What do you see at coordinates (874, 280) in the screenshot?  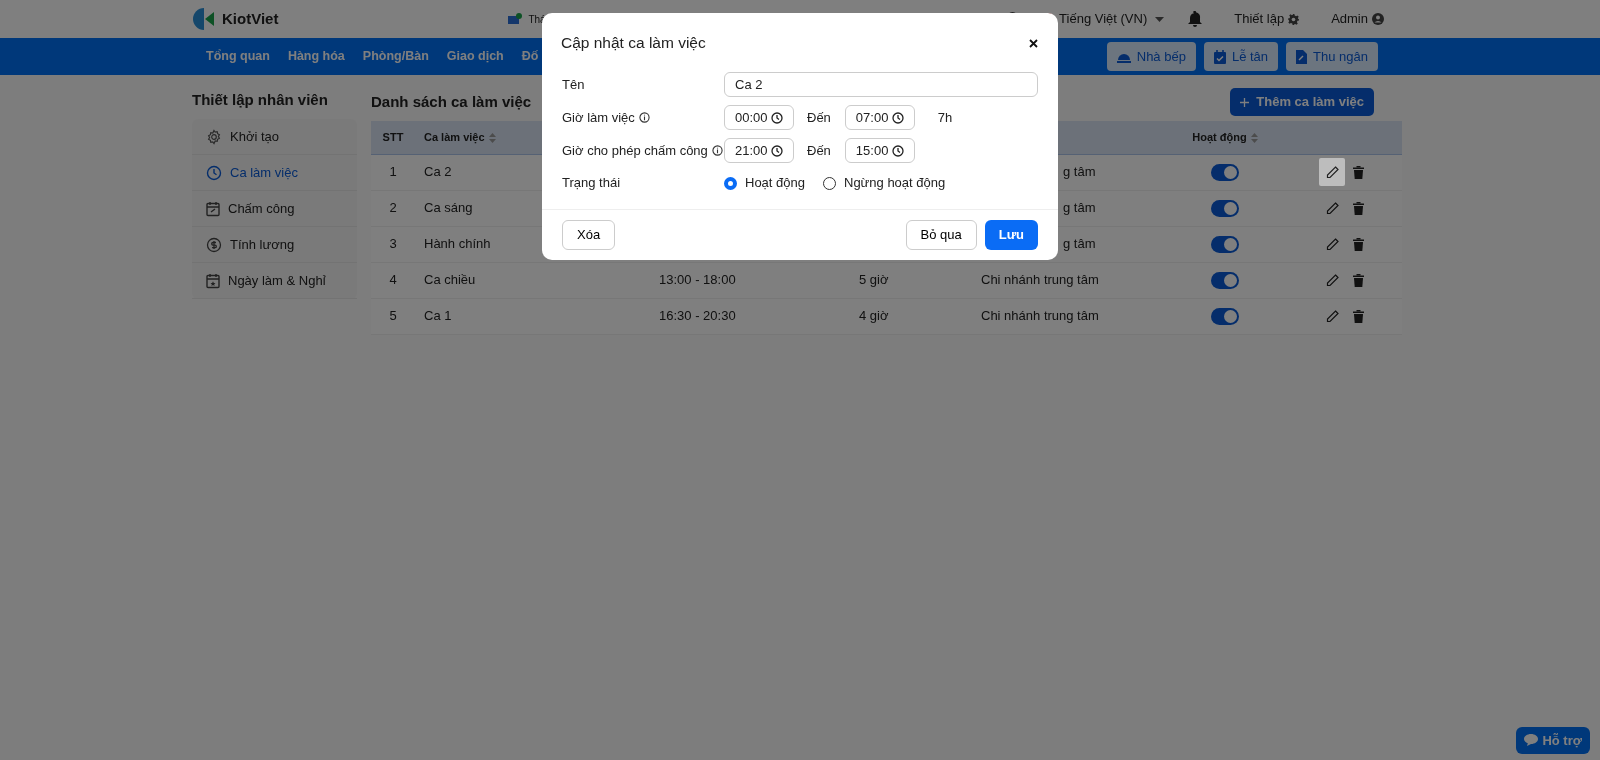 I see `shift-duration: 5 giờ` at bounding box center [874, 280].